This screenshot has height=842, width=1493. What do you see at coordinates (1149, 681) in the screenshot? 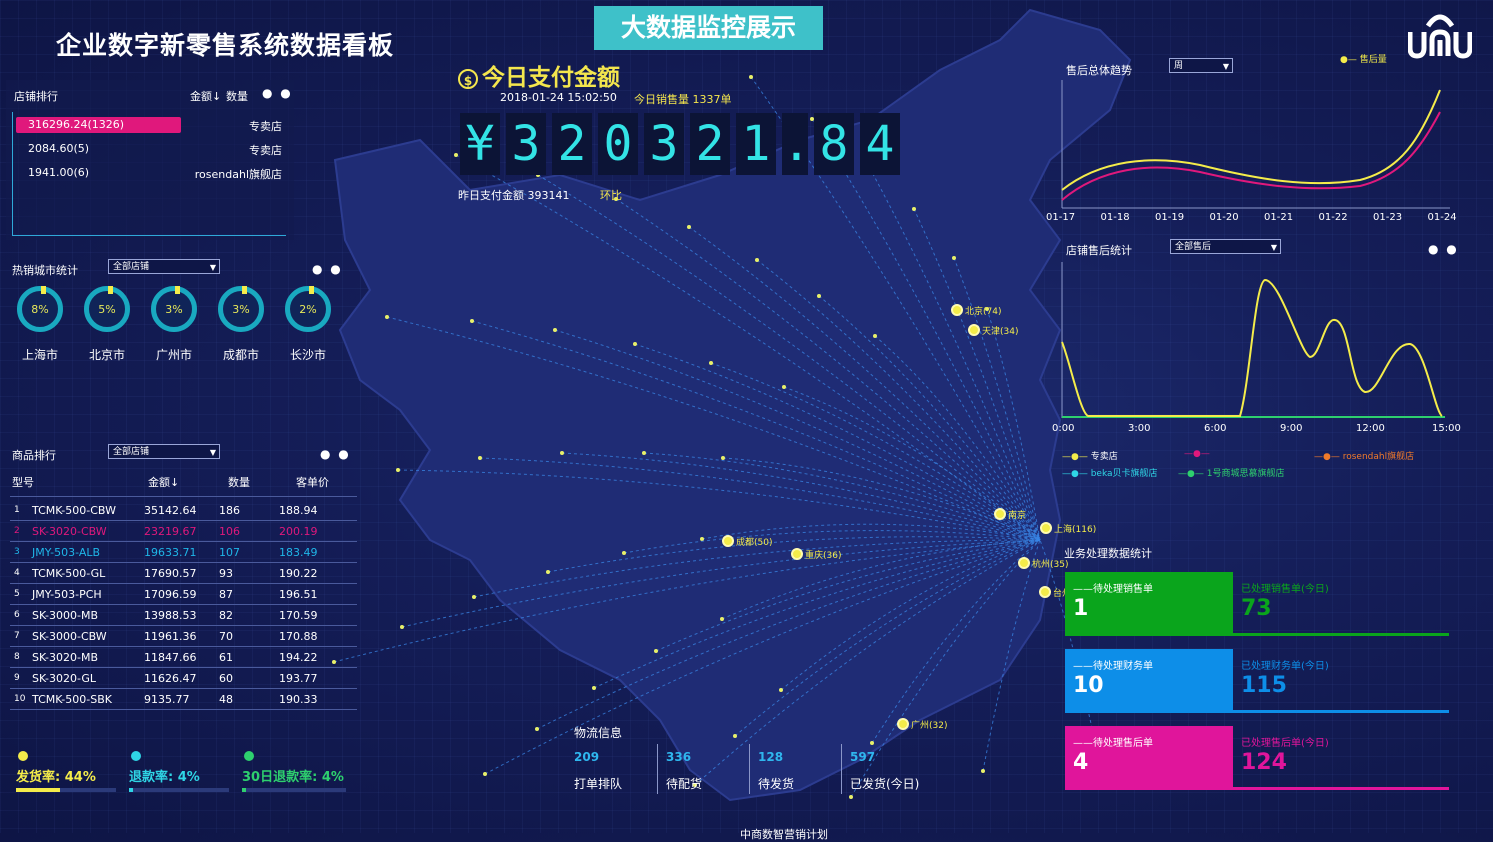
I see `card-left: ——待处理财务单 10` at bounding box center [1149, 681].